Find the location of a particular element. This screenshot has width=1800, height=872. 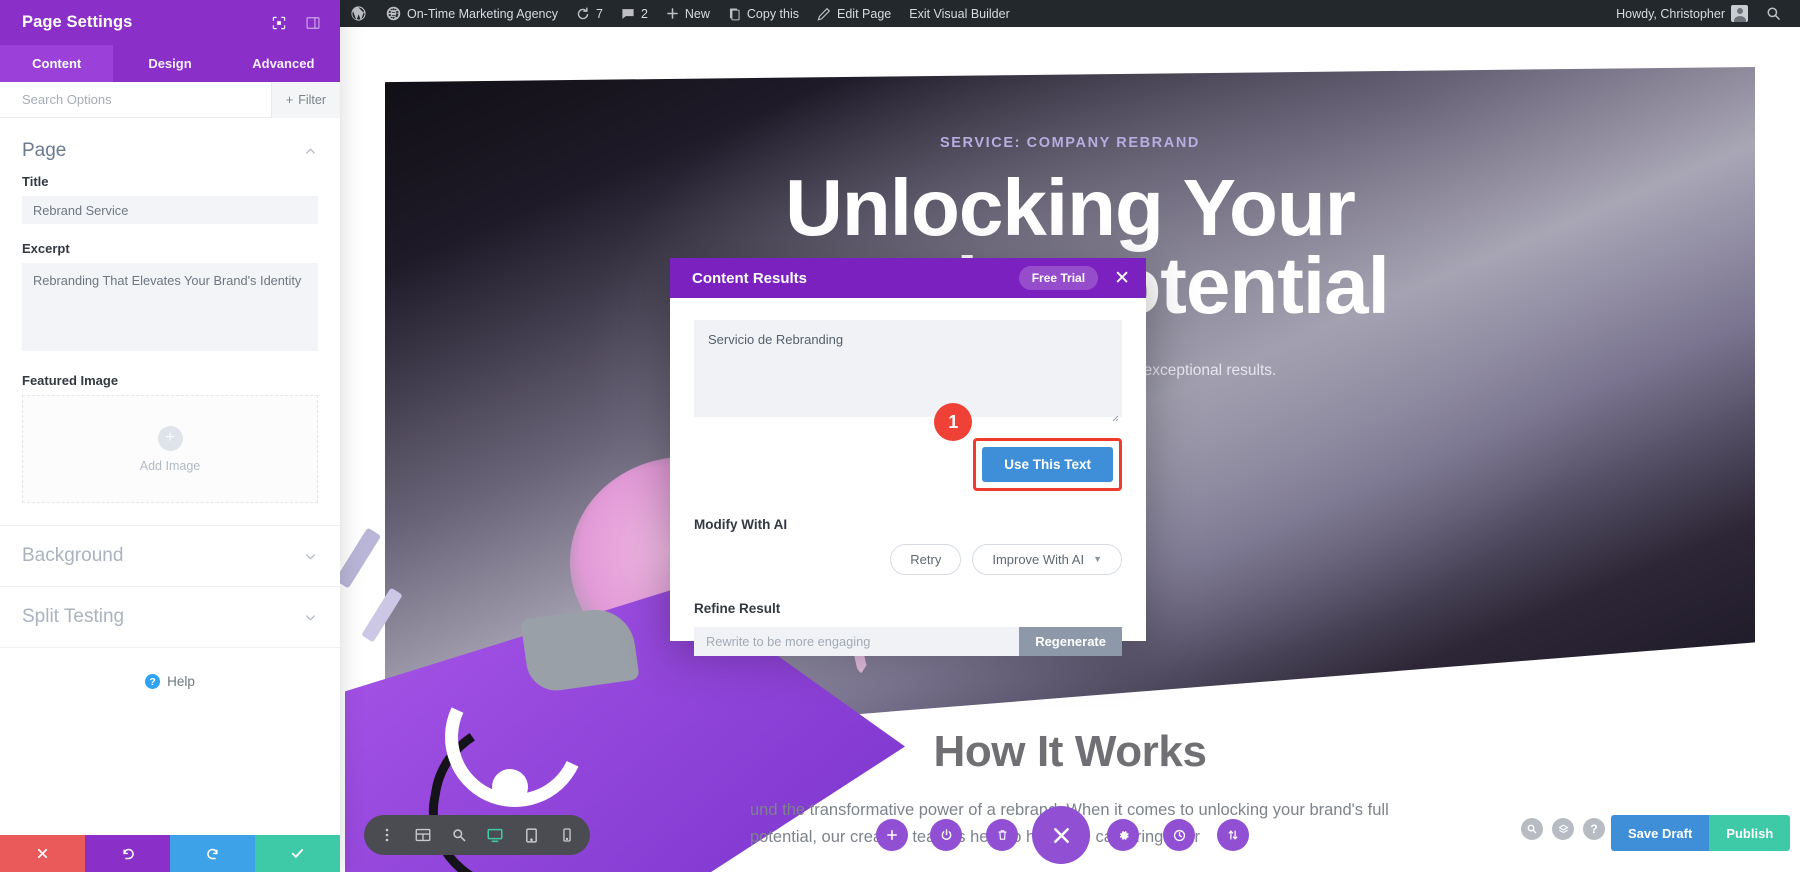

copy-this-button: Copy this is located at coordinates (763, 13).